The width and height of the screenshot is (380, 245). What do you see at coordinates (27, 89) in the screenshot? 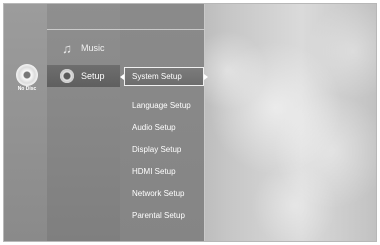
I see `disc-status-label: No Disc` at bounding box center [27, 89].